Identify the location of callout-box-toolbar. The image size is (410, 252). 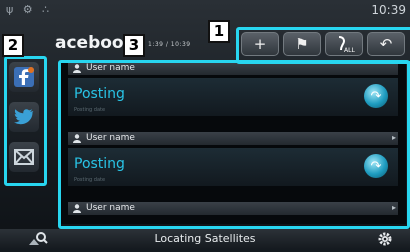
(323, 45).